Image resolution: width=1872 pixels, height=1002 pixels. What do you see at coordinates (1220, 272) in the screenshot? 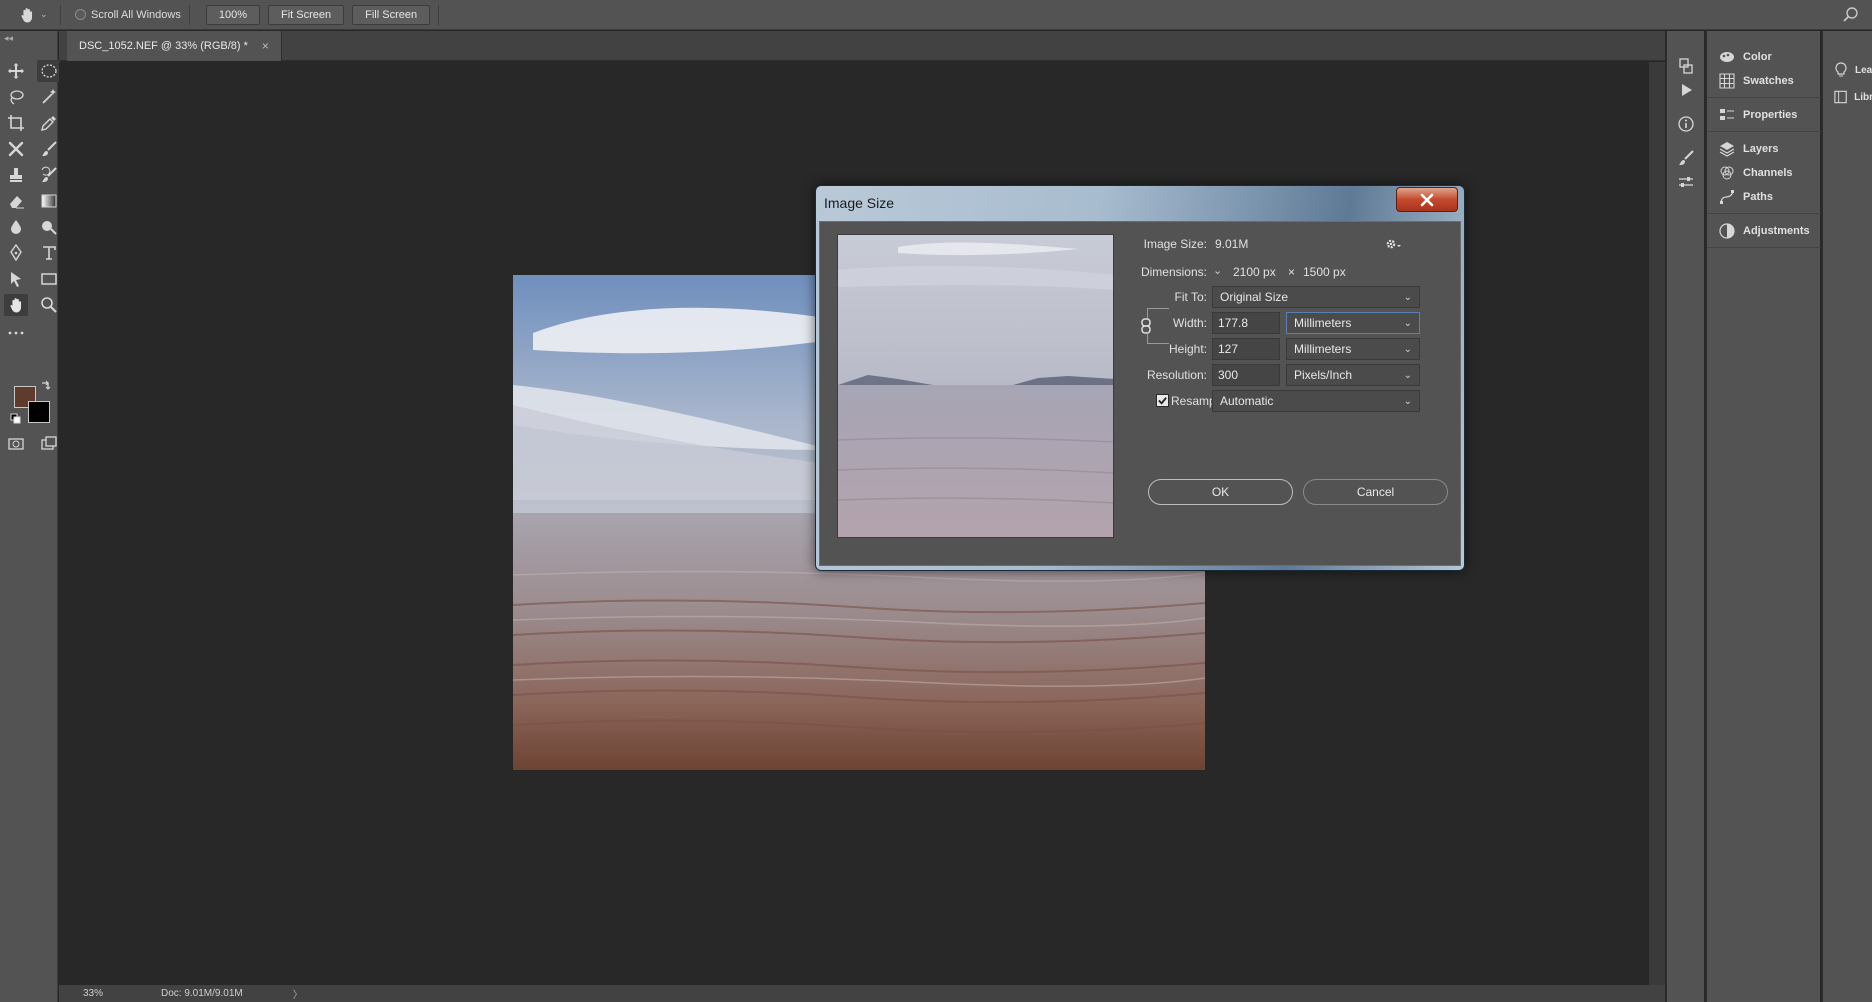
I see `dimensions-units-chevron-icon: ⌄` at bounding box center [1220, 272].